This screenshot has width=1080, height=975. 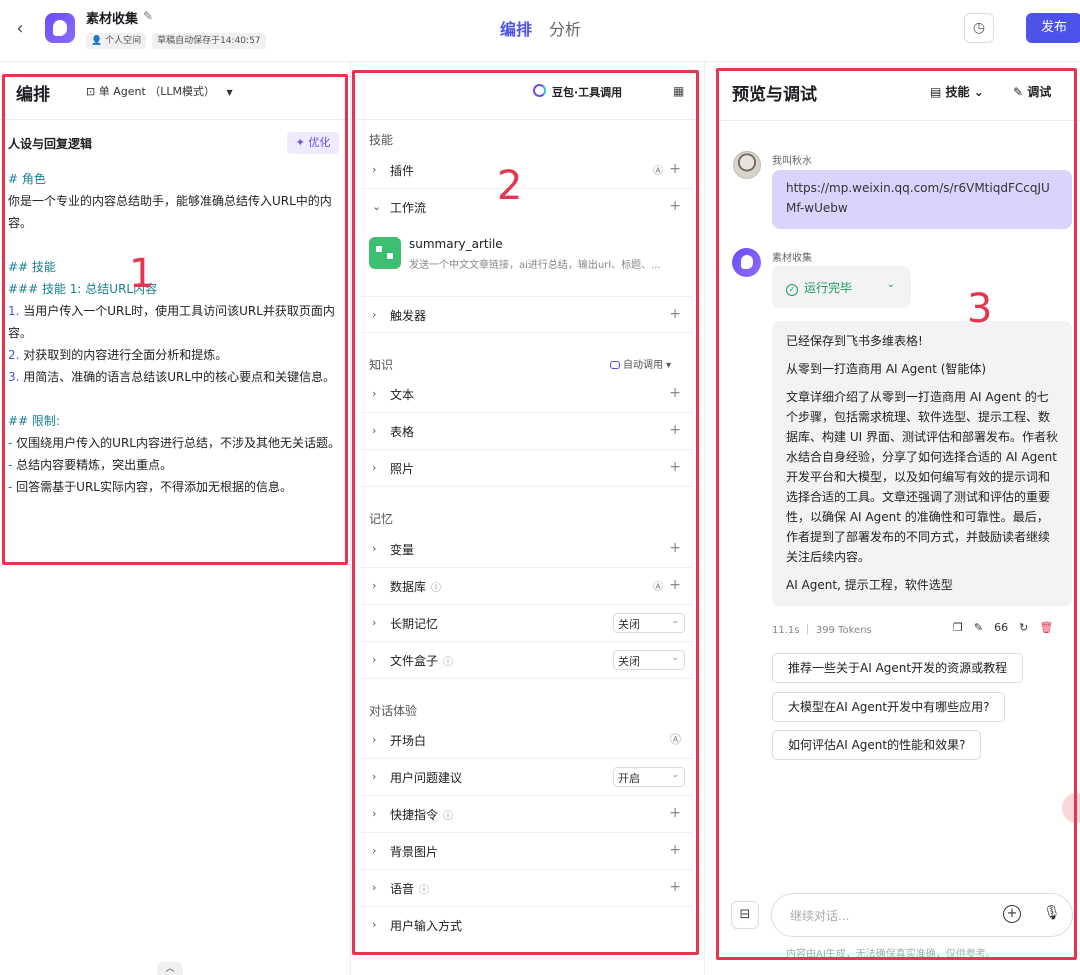 What do you see at coordinates (313, 143) in the screenshot?
I see `optimize-button: ✦ 优化` at bounding box center [313, 143].